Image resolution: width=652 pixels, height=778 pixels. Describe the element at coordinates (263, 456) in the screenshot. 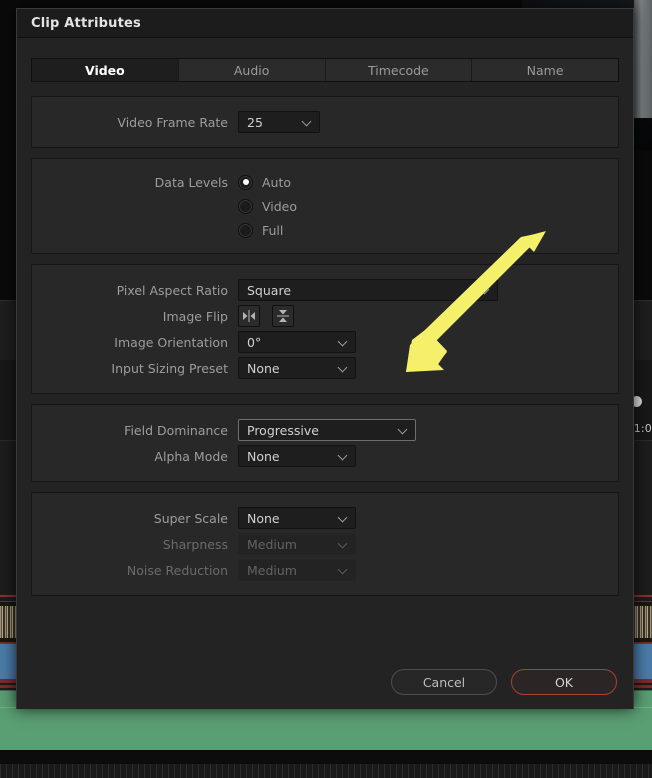

I see `alpha-mode-value: None` at that location.